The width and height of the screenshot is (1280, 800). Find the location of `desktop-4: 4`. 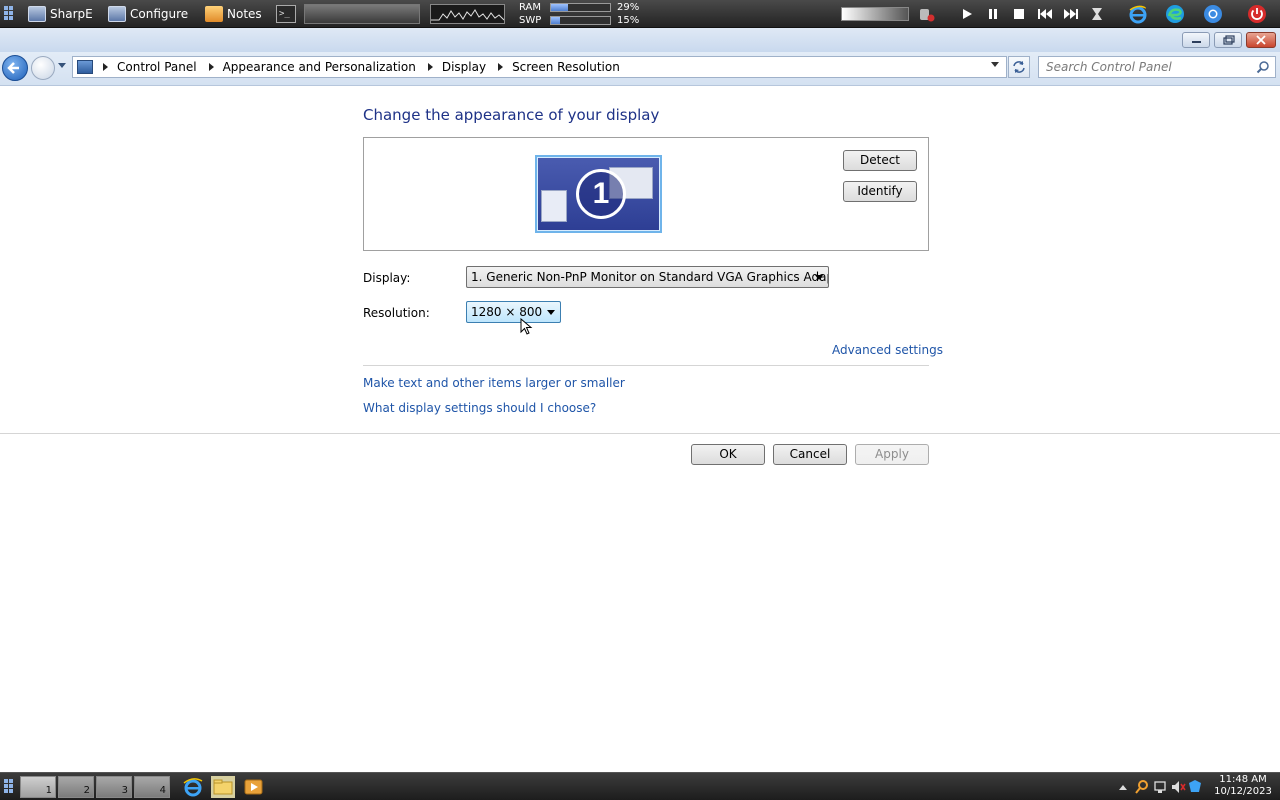

desktop-4: 4 is located at coordinates (152, 787).